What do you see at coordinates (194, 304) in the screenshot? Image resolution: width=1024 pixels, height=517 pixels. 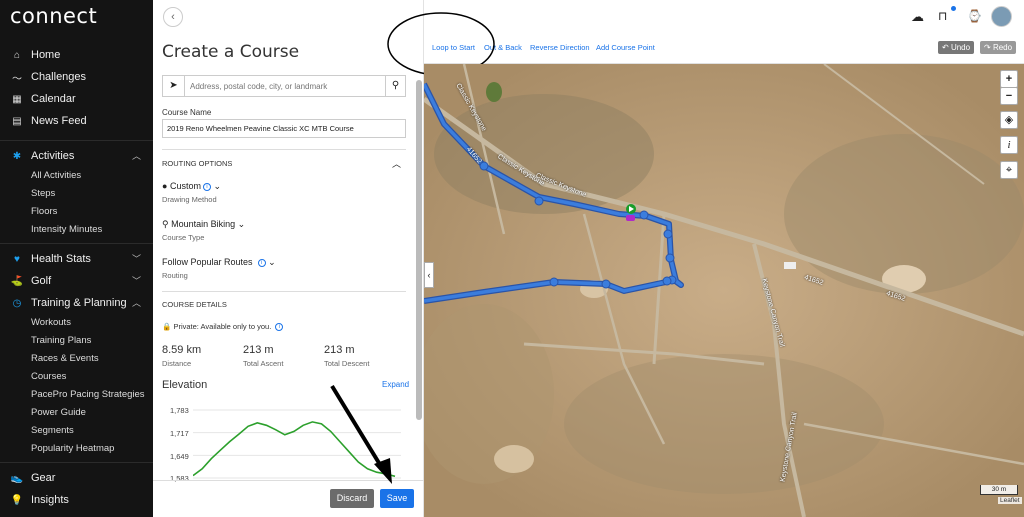 I see `course-details-label: COURSE DETAILS` at bounding box center [194, 304].